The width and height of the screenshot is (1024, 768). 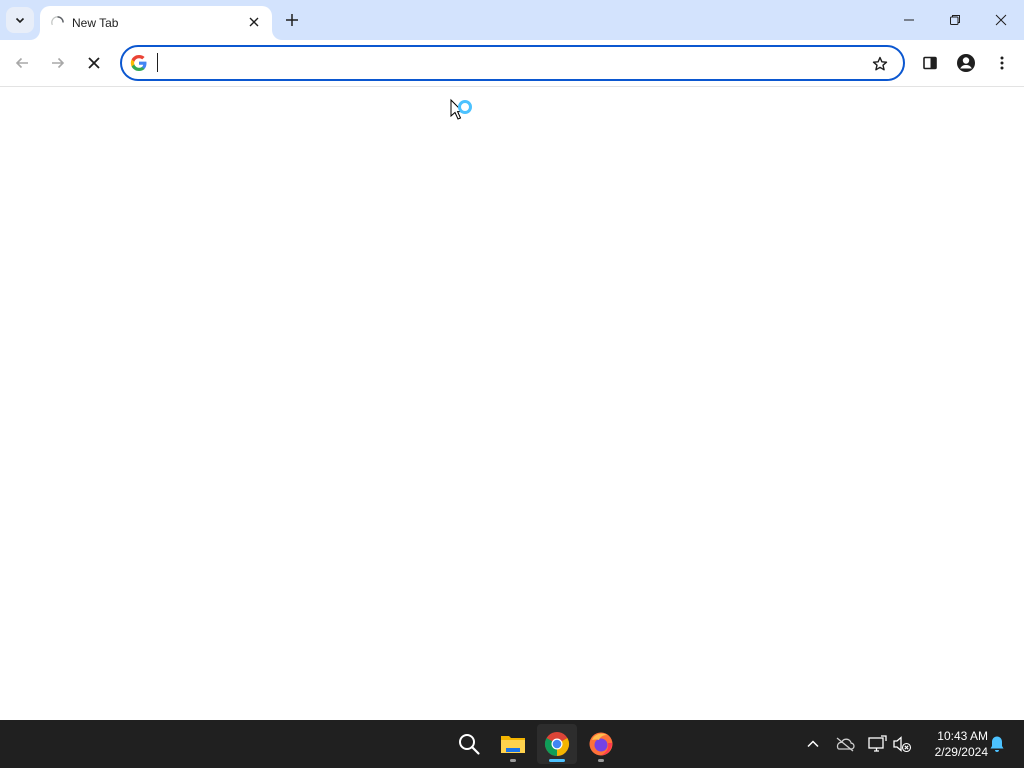 I want to click on plus-icon, so click(x=292, y=20).